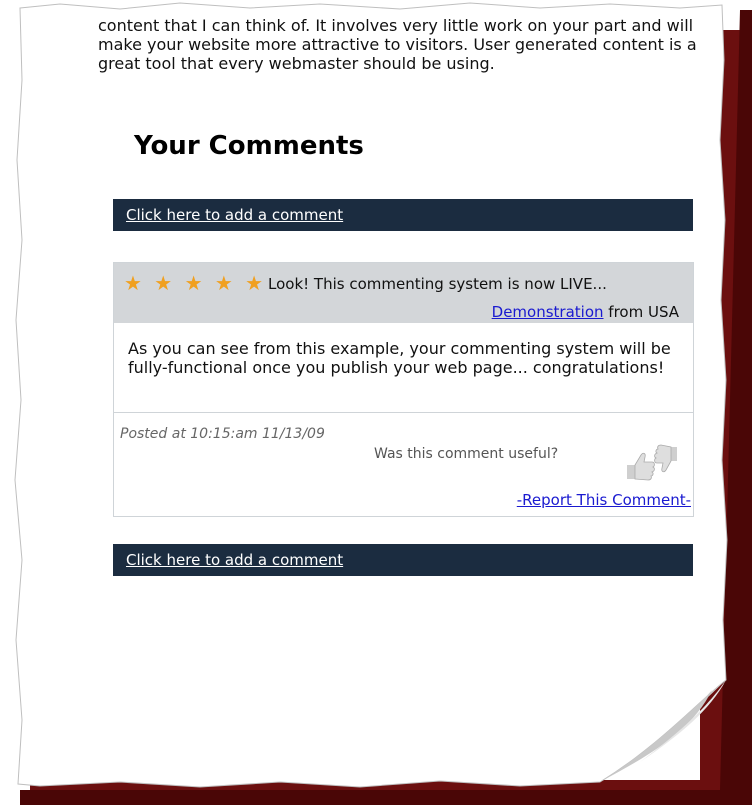  What do you see at coordinates (403, 215) in the screenshot?
I see `add-comment-bar-top: Click here to add a comment` at bounding box center [403, 215].